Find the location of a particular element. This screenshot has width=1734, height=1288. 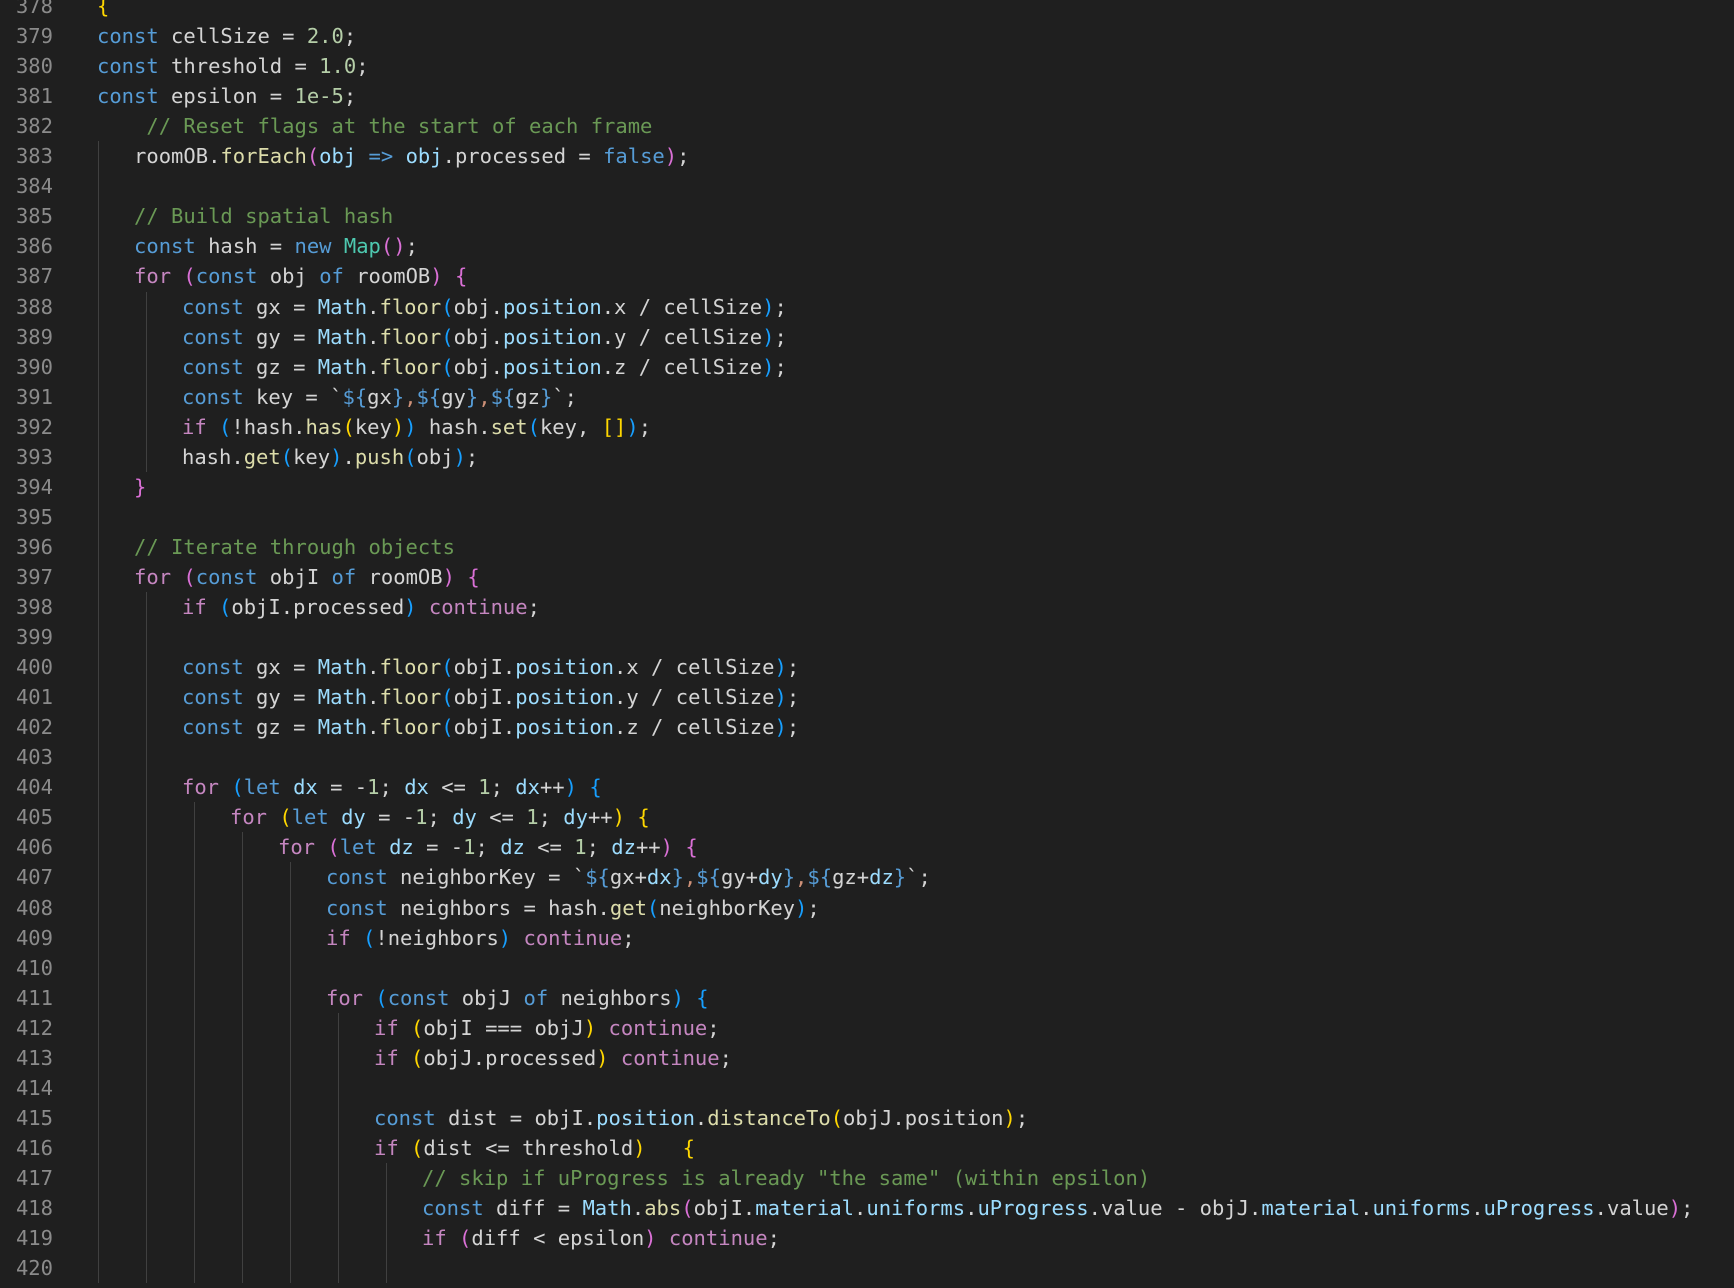

code-line: 403 is located at coordinates (867, 757).